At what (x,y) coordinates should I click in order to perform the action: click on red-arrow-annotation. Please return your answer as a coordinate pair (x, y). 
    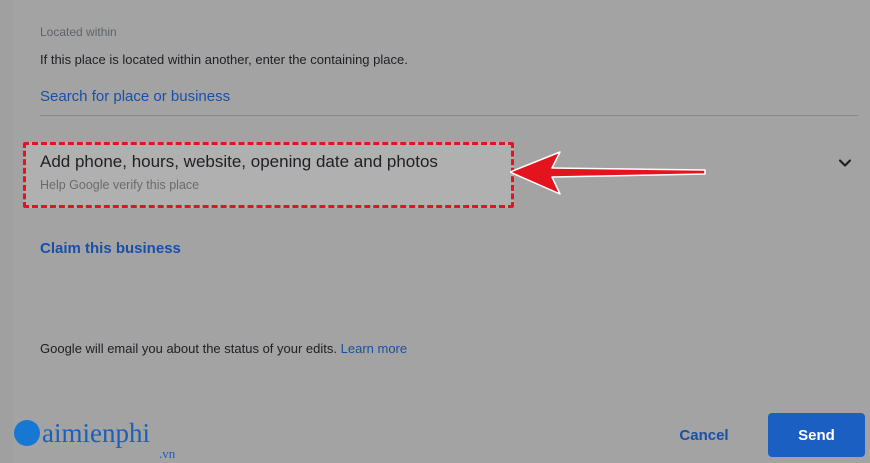
    Looking at the image, I should click on (608, 173).